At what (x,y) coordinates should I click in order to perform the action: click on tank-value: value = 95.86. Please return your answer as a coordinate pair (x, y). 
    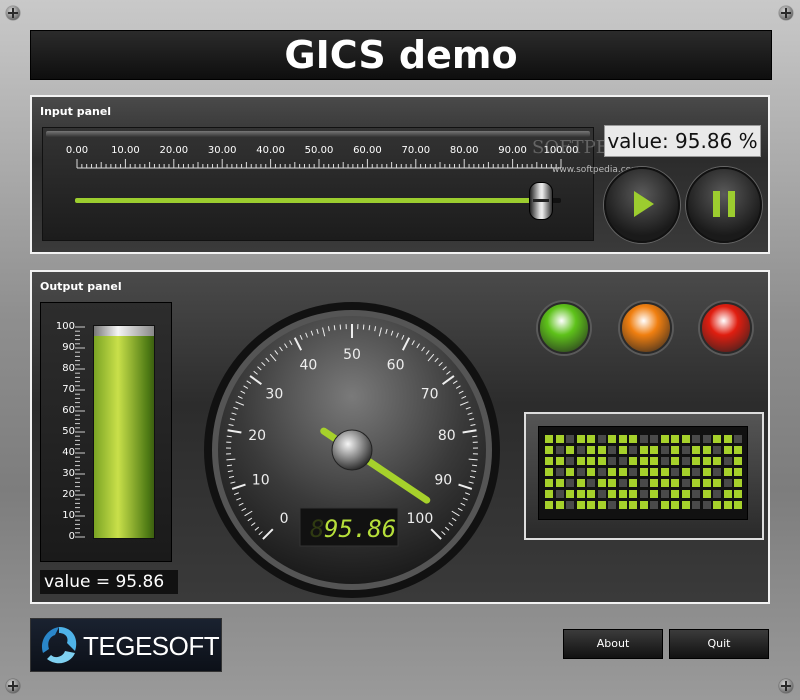
    Looking at the image, I should click on (109, 582).